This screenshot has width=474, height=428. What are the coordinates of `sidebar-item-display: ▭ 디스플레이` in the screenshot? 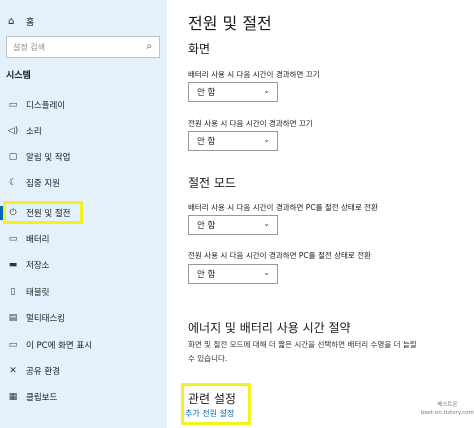 It's located at (83, 105).